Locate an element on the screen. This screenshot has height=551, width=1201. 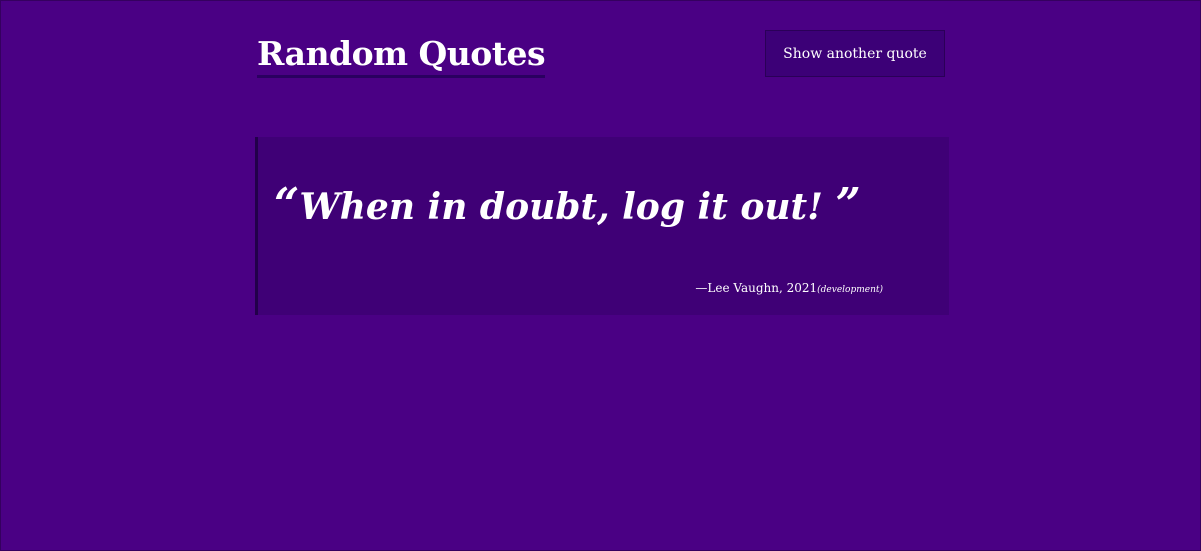
quote-attribution: —Lee Vaughn, 2021(development) is located at coordinates (789, 289).